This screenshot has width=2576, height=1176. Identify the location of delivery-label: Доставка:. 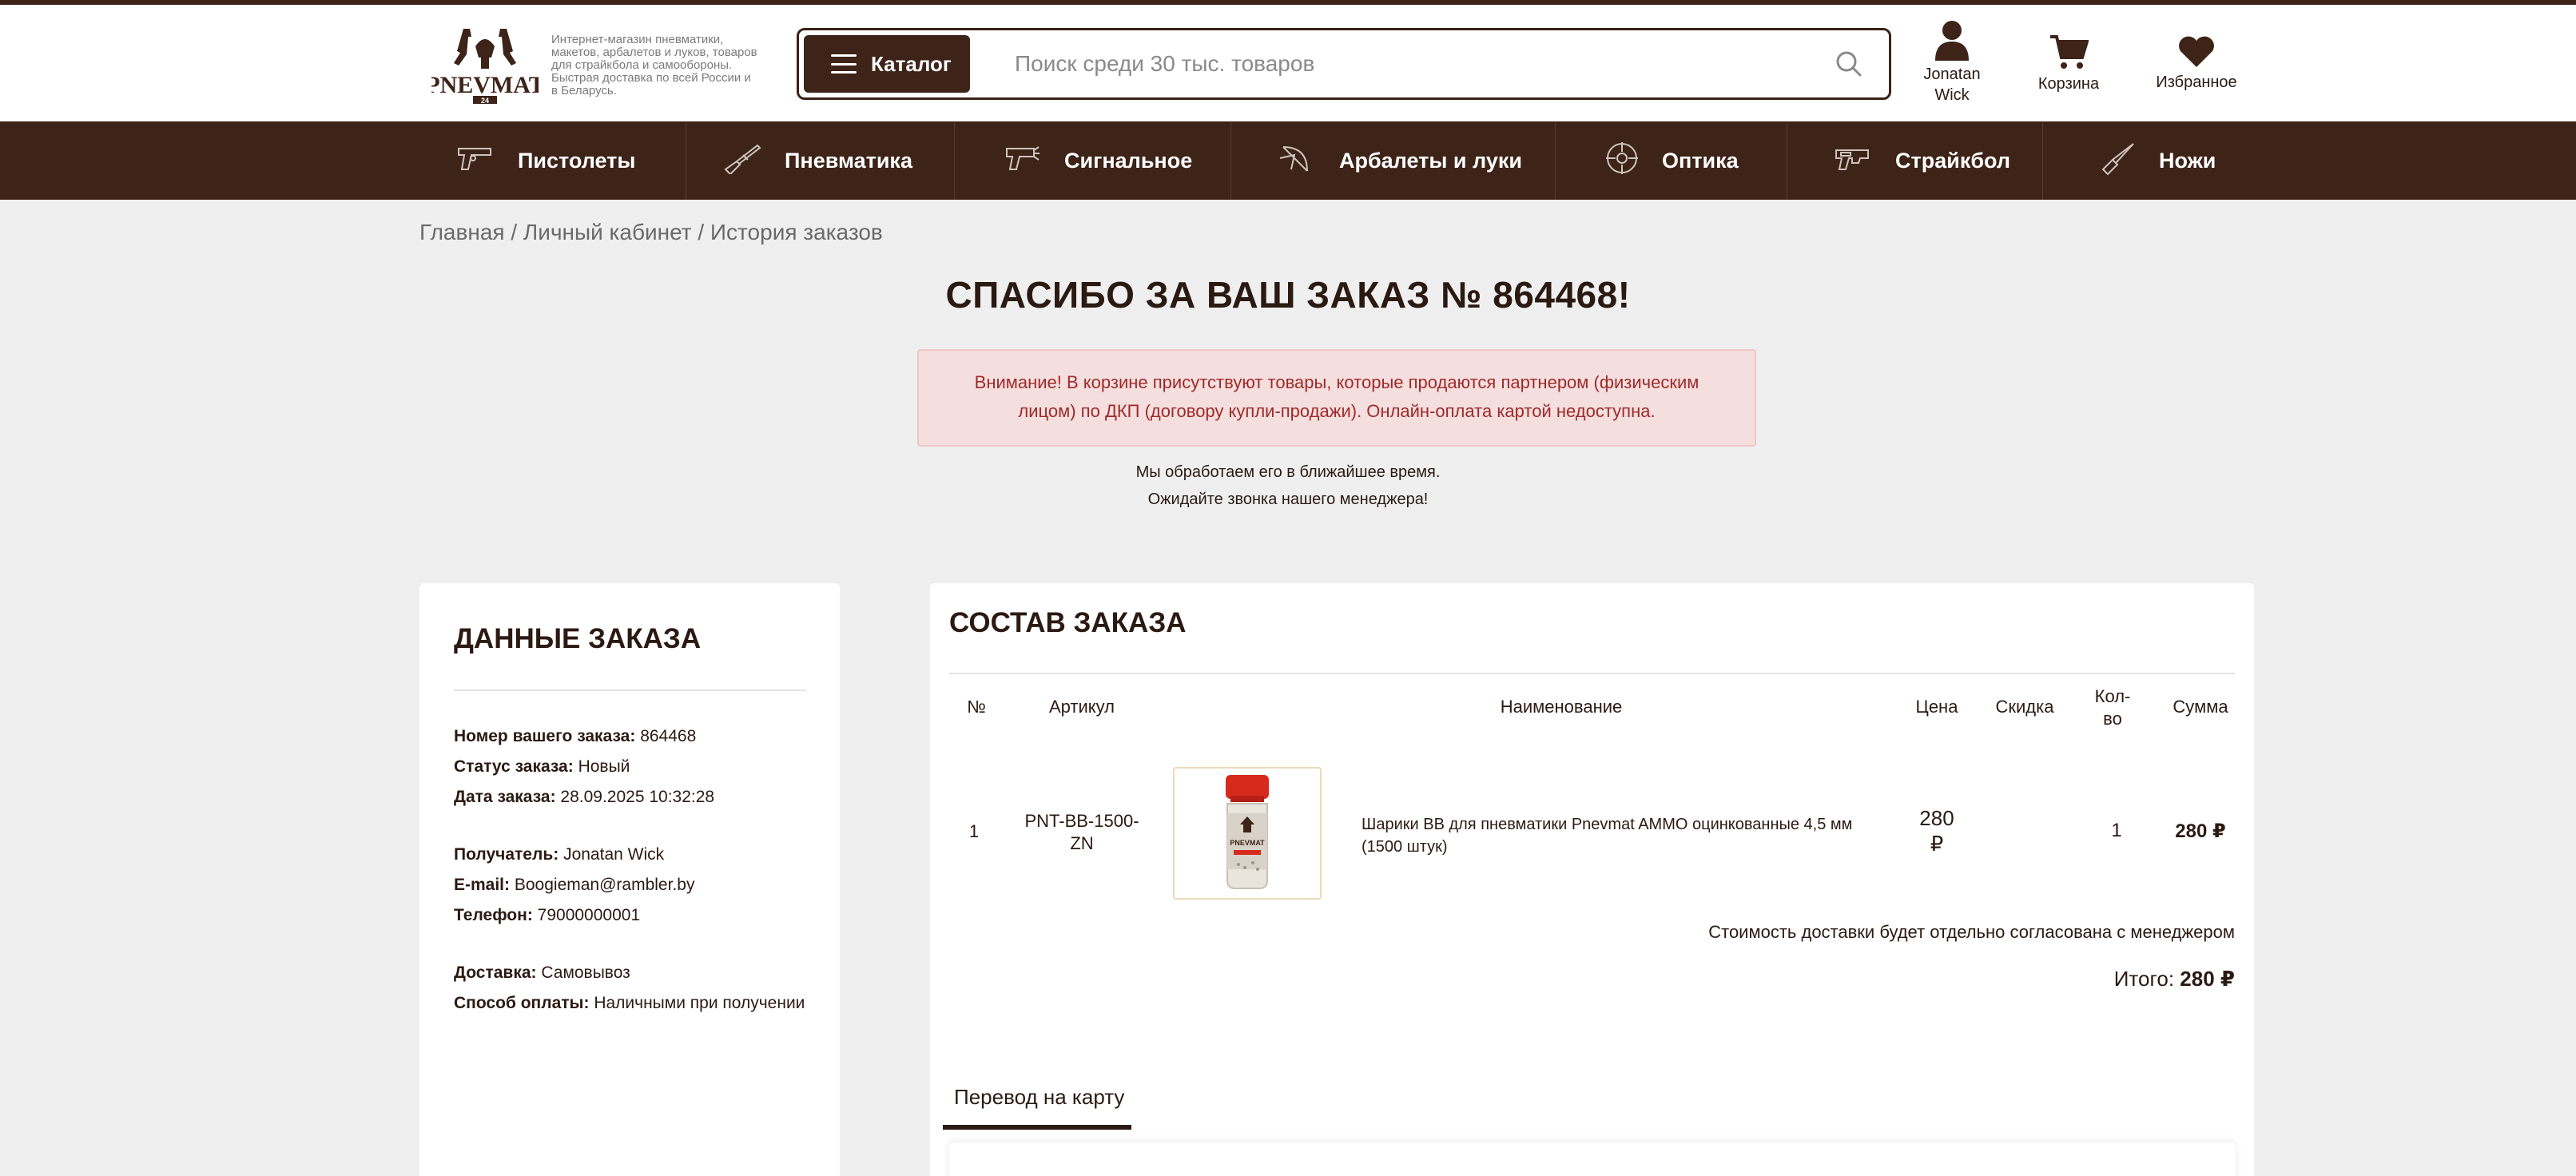
(495, 973).